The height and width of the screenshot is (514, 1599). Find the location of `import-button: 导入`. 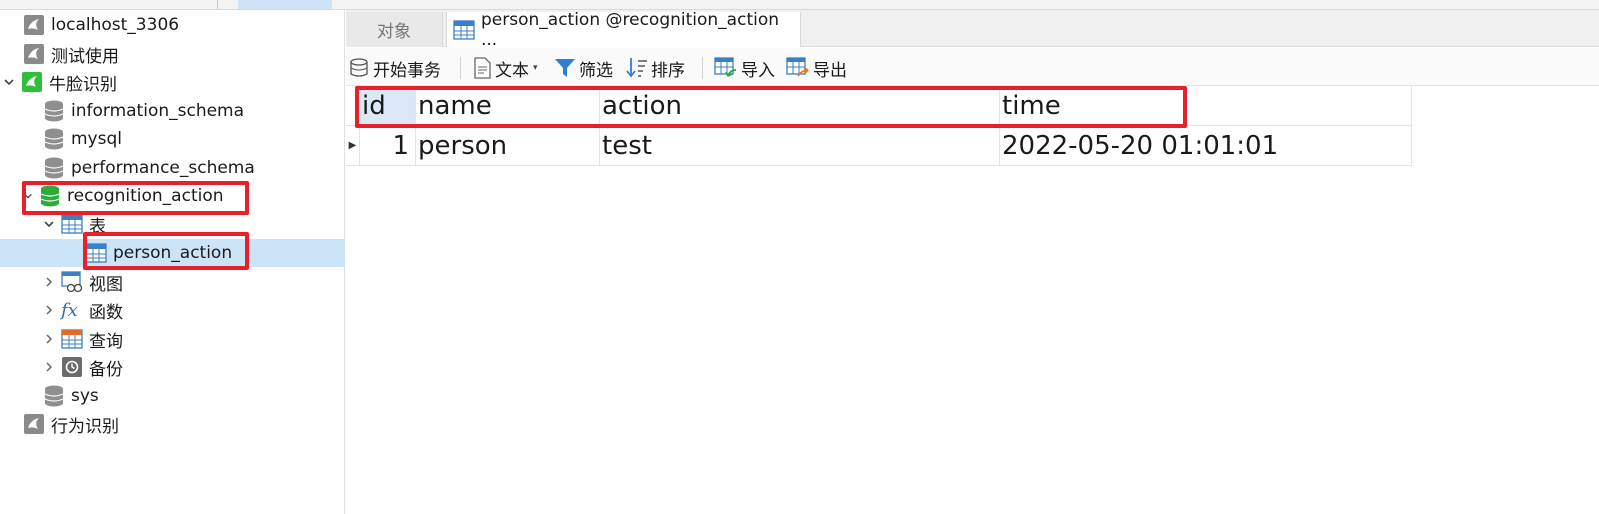

import-button: 导入 is located at coordinates (744, 68).